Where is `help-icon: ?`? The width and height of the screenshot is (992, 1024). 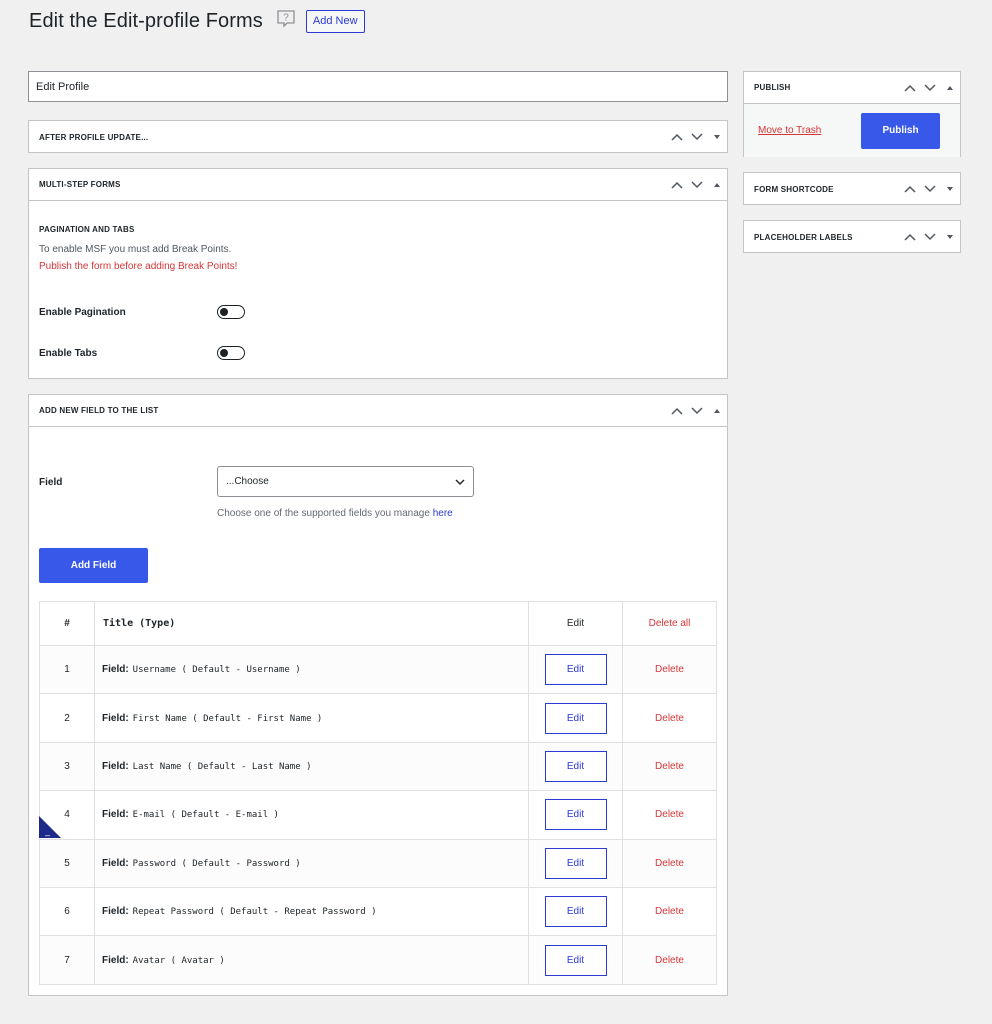 help-icon: ? is located at coordinates (286, 19).